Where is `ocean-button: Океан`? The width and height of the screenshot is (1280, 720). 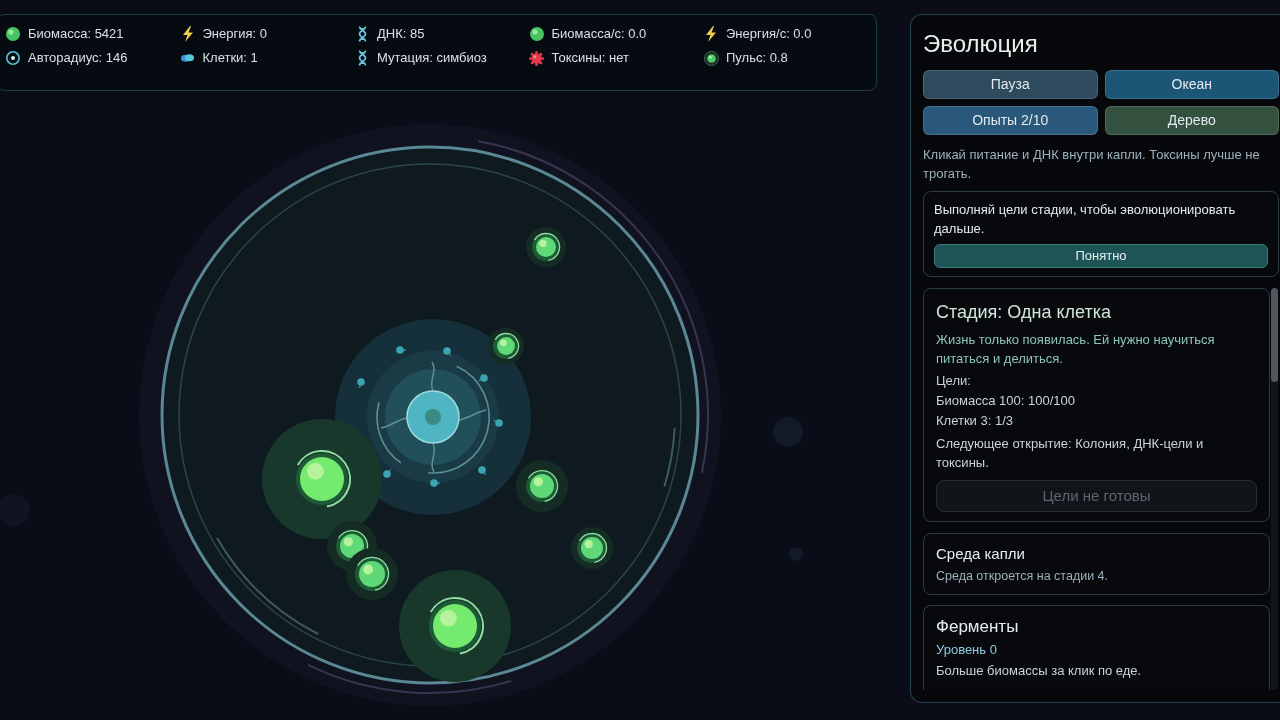
ocean-button: Океан is located at coordinates (1191, 84).